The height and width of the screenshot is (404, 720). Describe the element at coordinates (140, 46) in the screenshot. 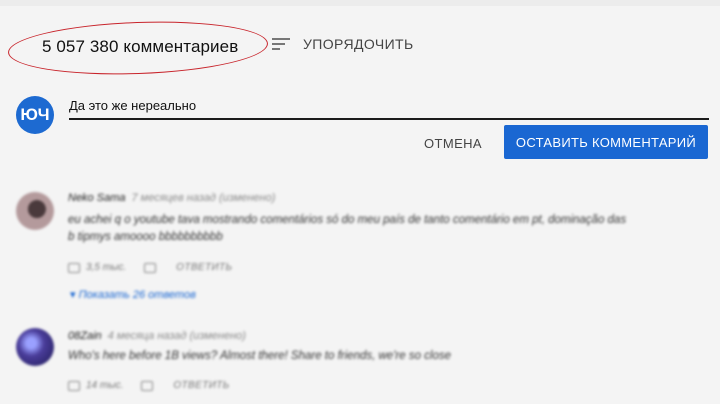

I see `comment-count: 5 057 380 комментариев` at that location.